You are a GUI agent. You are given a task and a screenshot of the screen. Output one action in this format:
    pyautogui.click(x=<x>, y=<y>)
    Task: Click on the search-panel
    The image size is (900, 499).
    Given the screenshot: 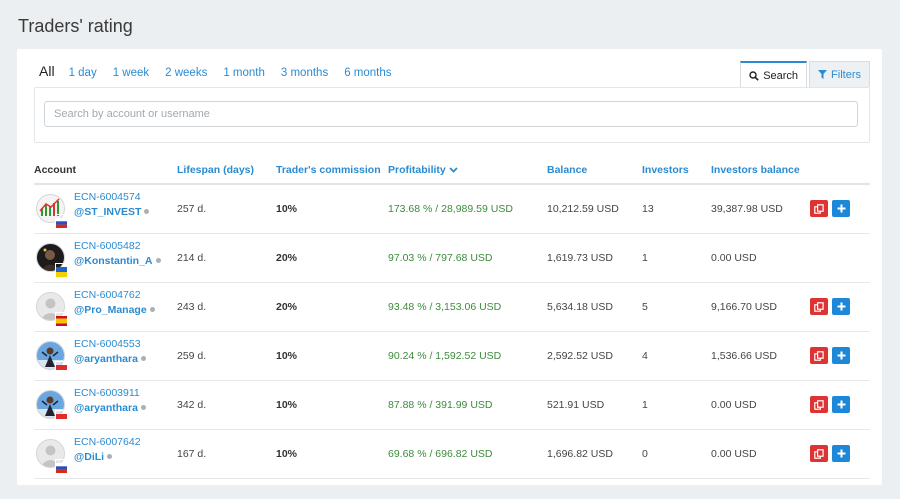 What is the action you would take?
    pyautogui.click(x=452, y=115)
    